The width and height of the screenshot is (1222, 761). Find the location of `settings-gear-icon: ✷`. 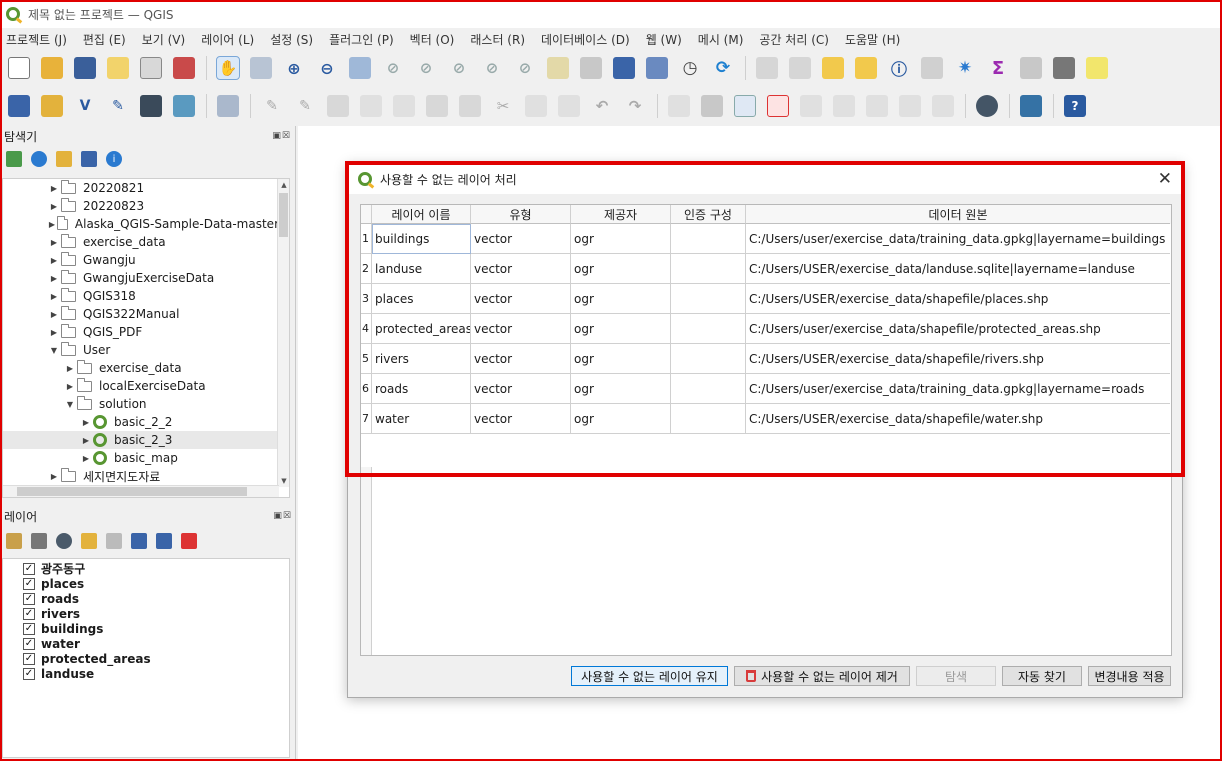

settings-gear-icon: ✷ is located at coordinates (965, 68).